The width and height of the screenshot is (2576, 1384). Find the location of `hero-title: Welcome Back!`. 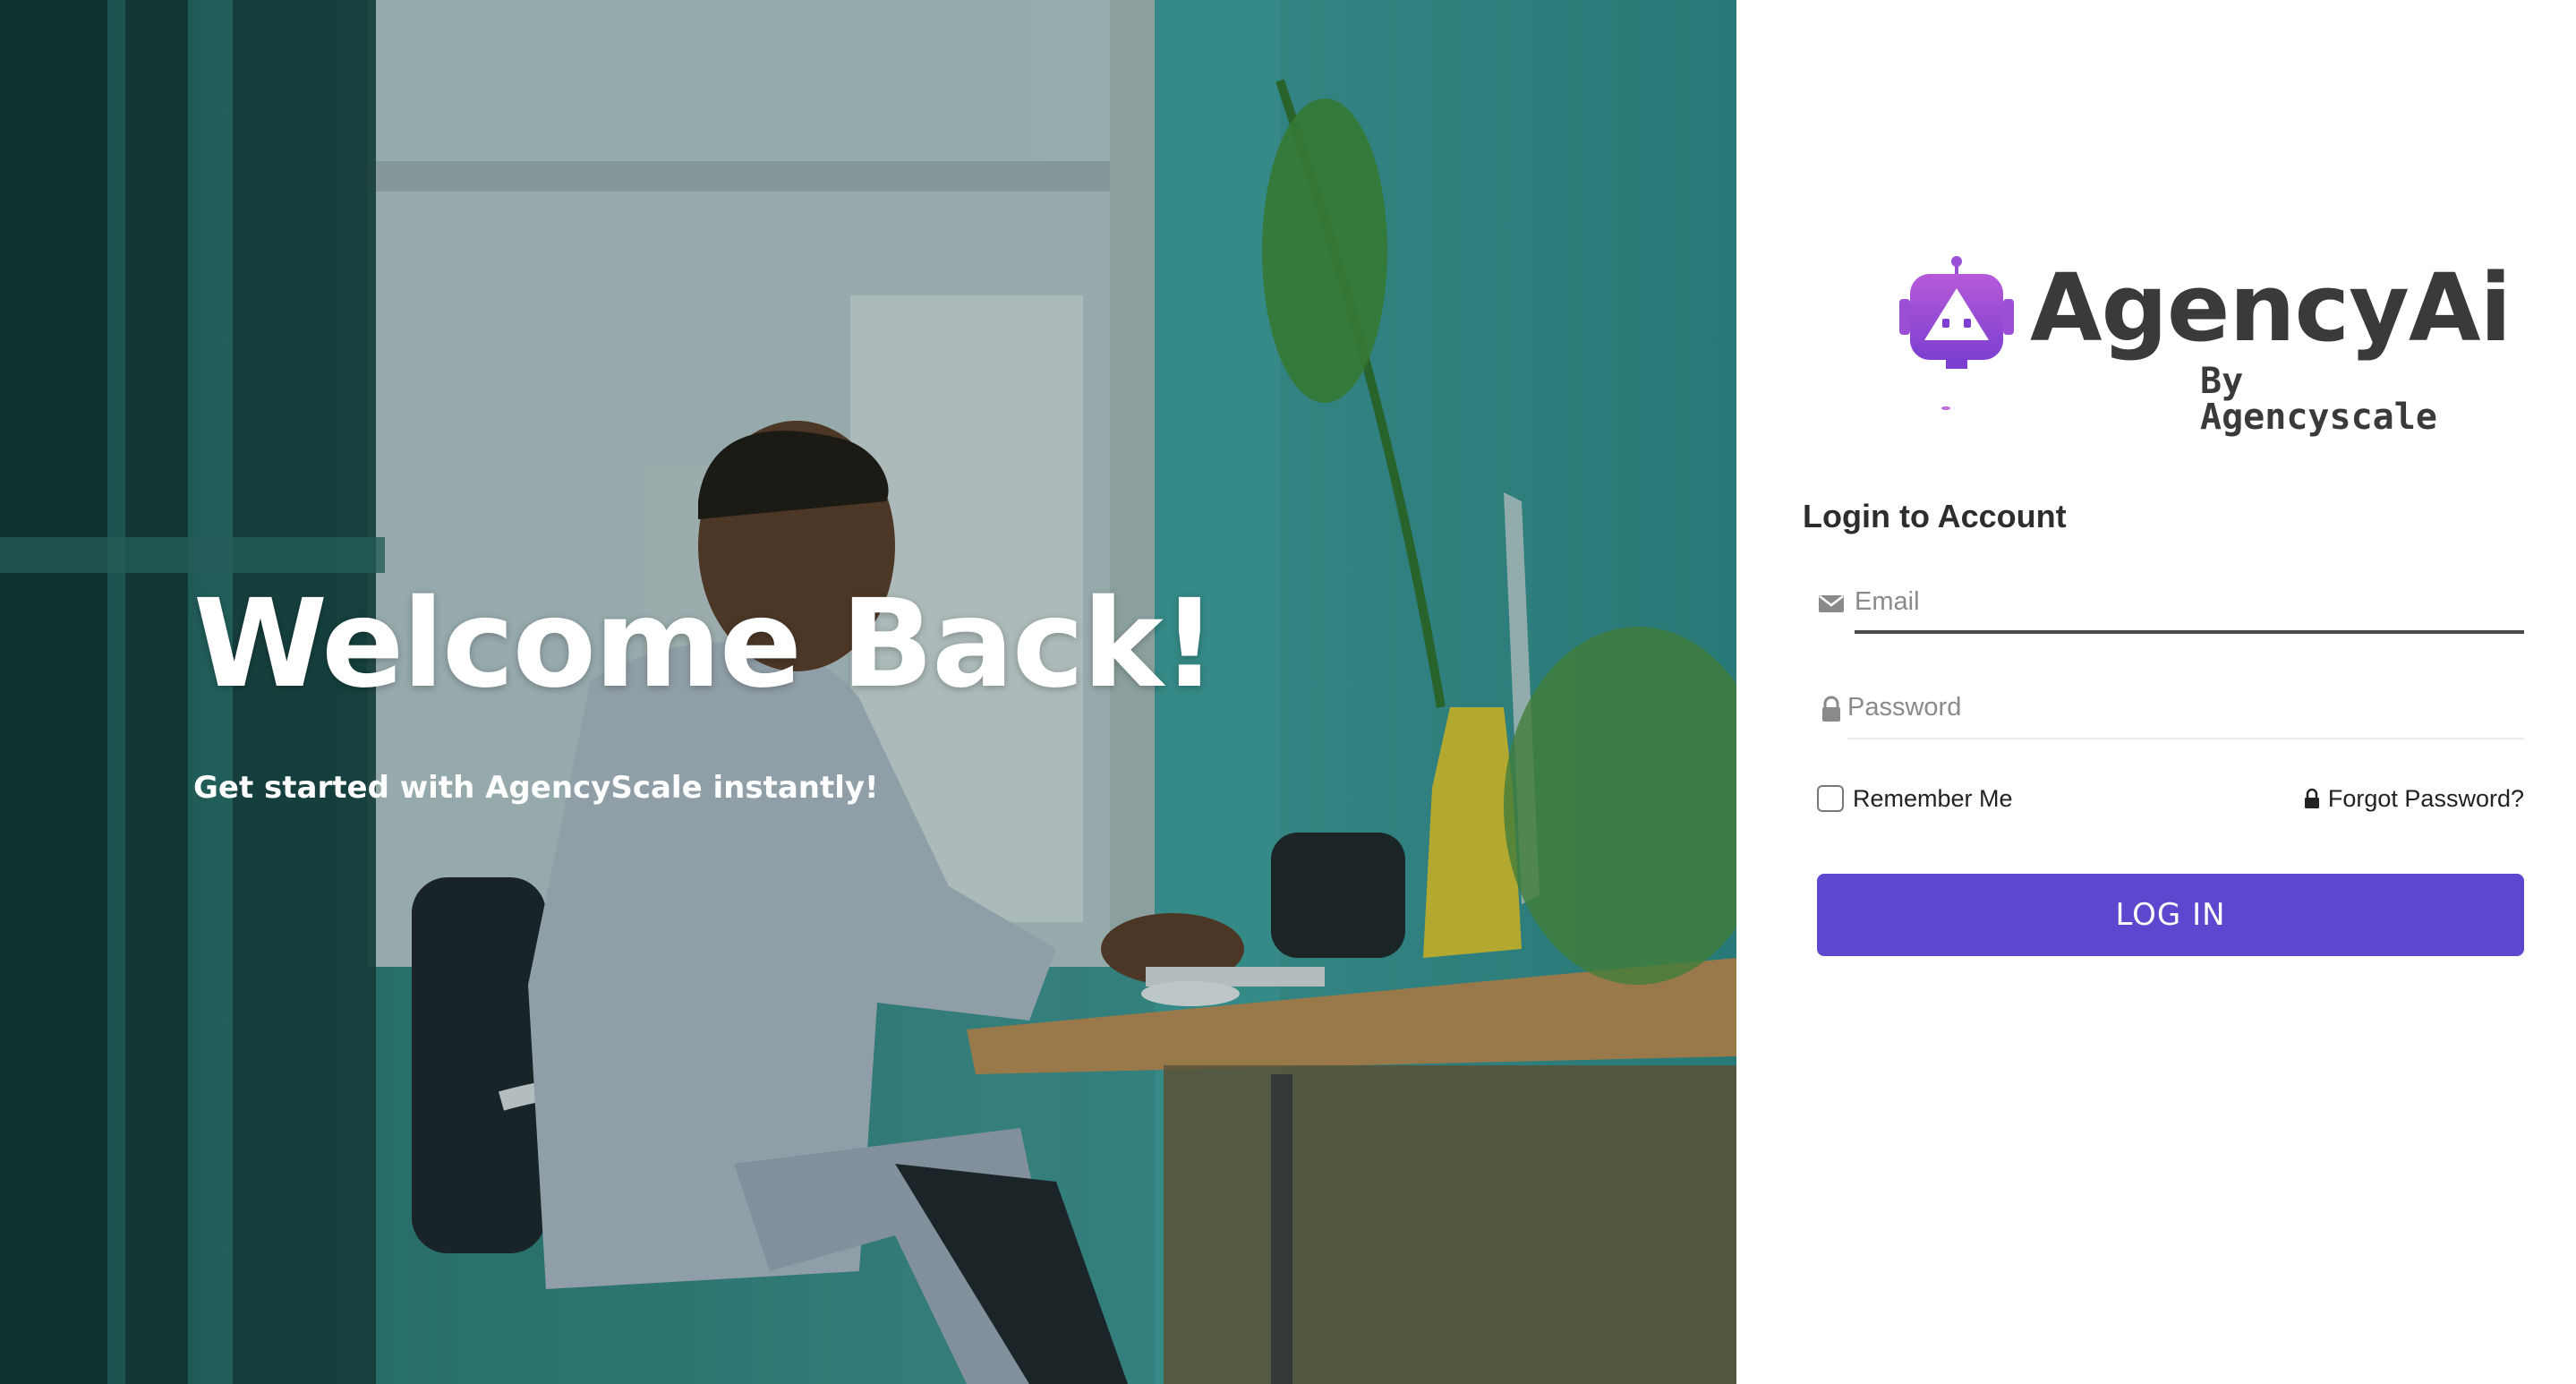

hero-title: Welcome Back! is located at coordinates (705, 644).